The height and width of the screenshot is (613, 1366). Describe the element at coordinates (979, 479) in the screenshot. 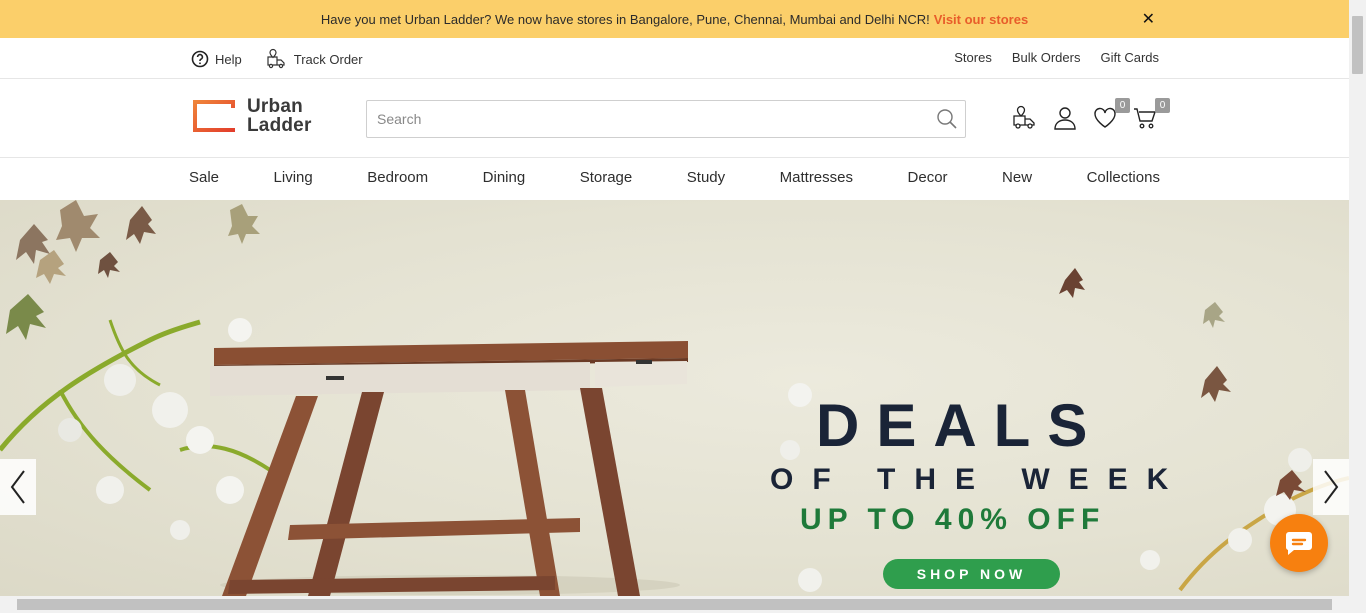

I see `hero-subtitle: OF THE WEEK` at that location.